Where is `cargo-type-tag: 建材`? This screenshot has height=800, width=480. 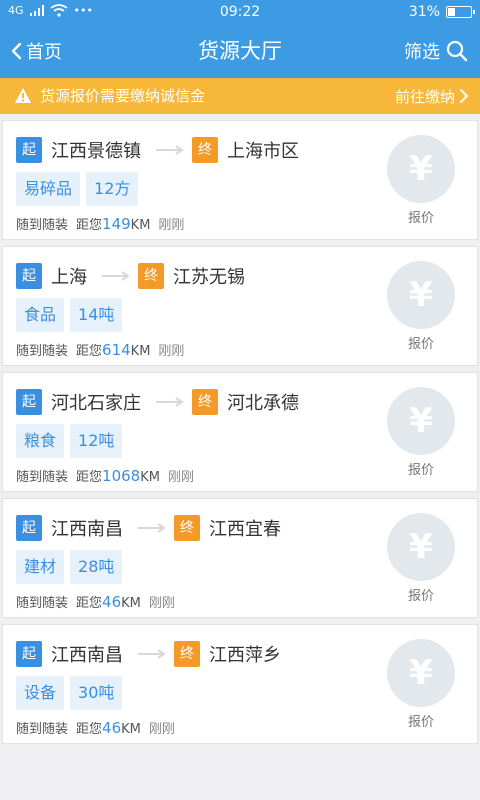 cargo-type-tag: 建材 is located at coordinates (40, 567).